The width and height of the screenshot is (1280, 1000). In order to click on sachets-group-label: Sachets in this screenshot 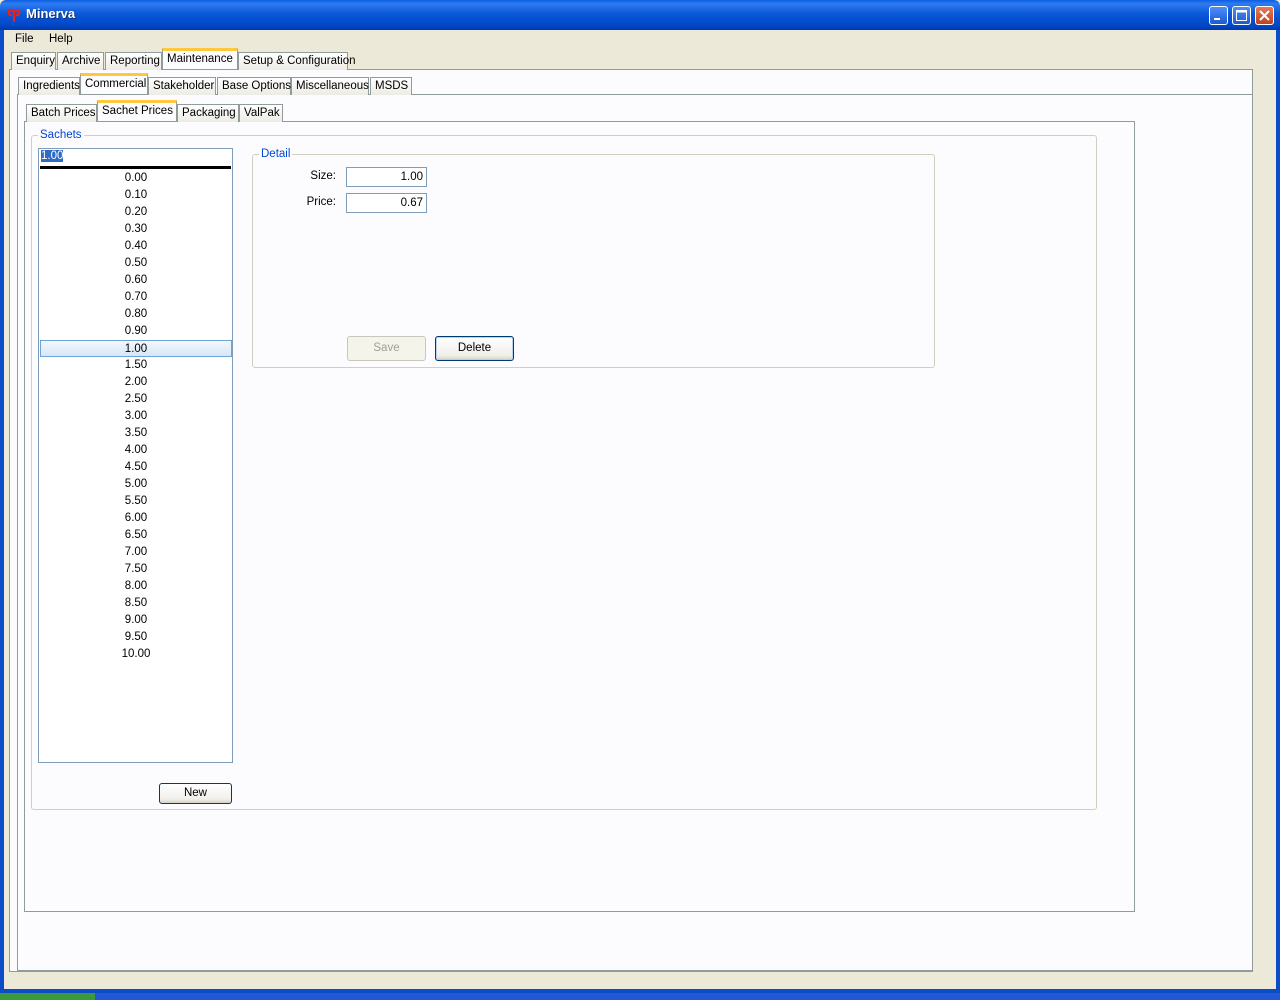, I will do `click(61, 135)`.